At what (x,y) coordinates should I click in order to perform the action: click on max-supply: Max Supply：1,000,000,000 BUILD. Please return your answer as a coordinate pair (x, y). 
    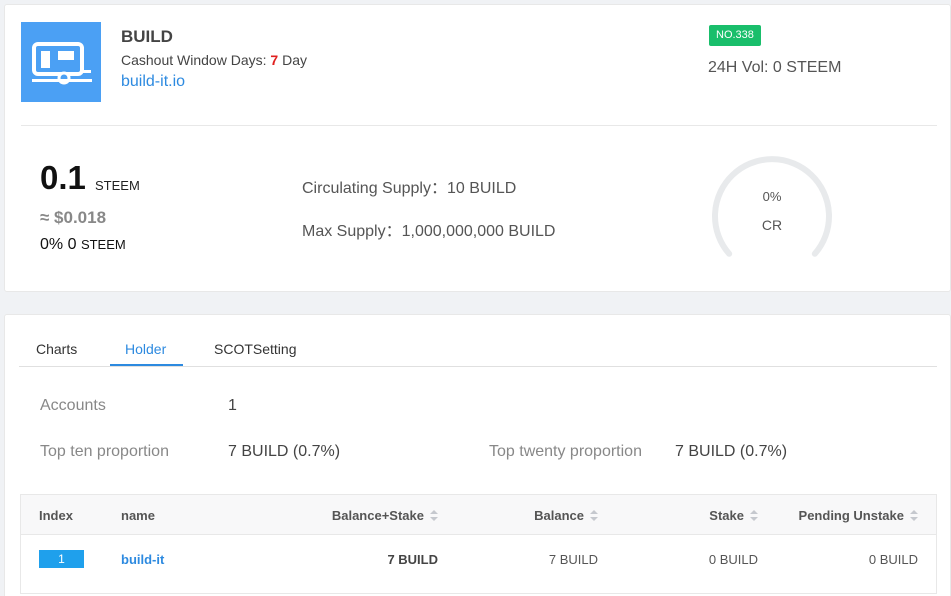
    Looking at the image, I should click on (429, 231).